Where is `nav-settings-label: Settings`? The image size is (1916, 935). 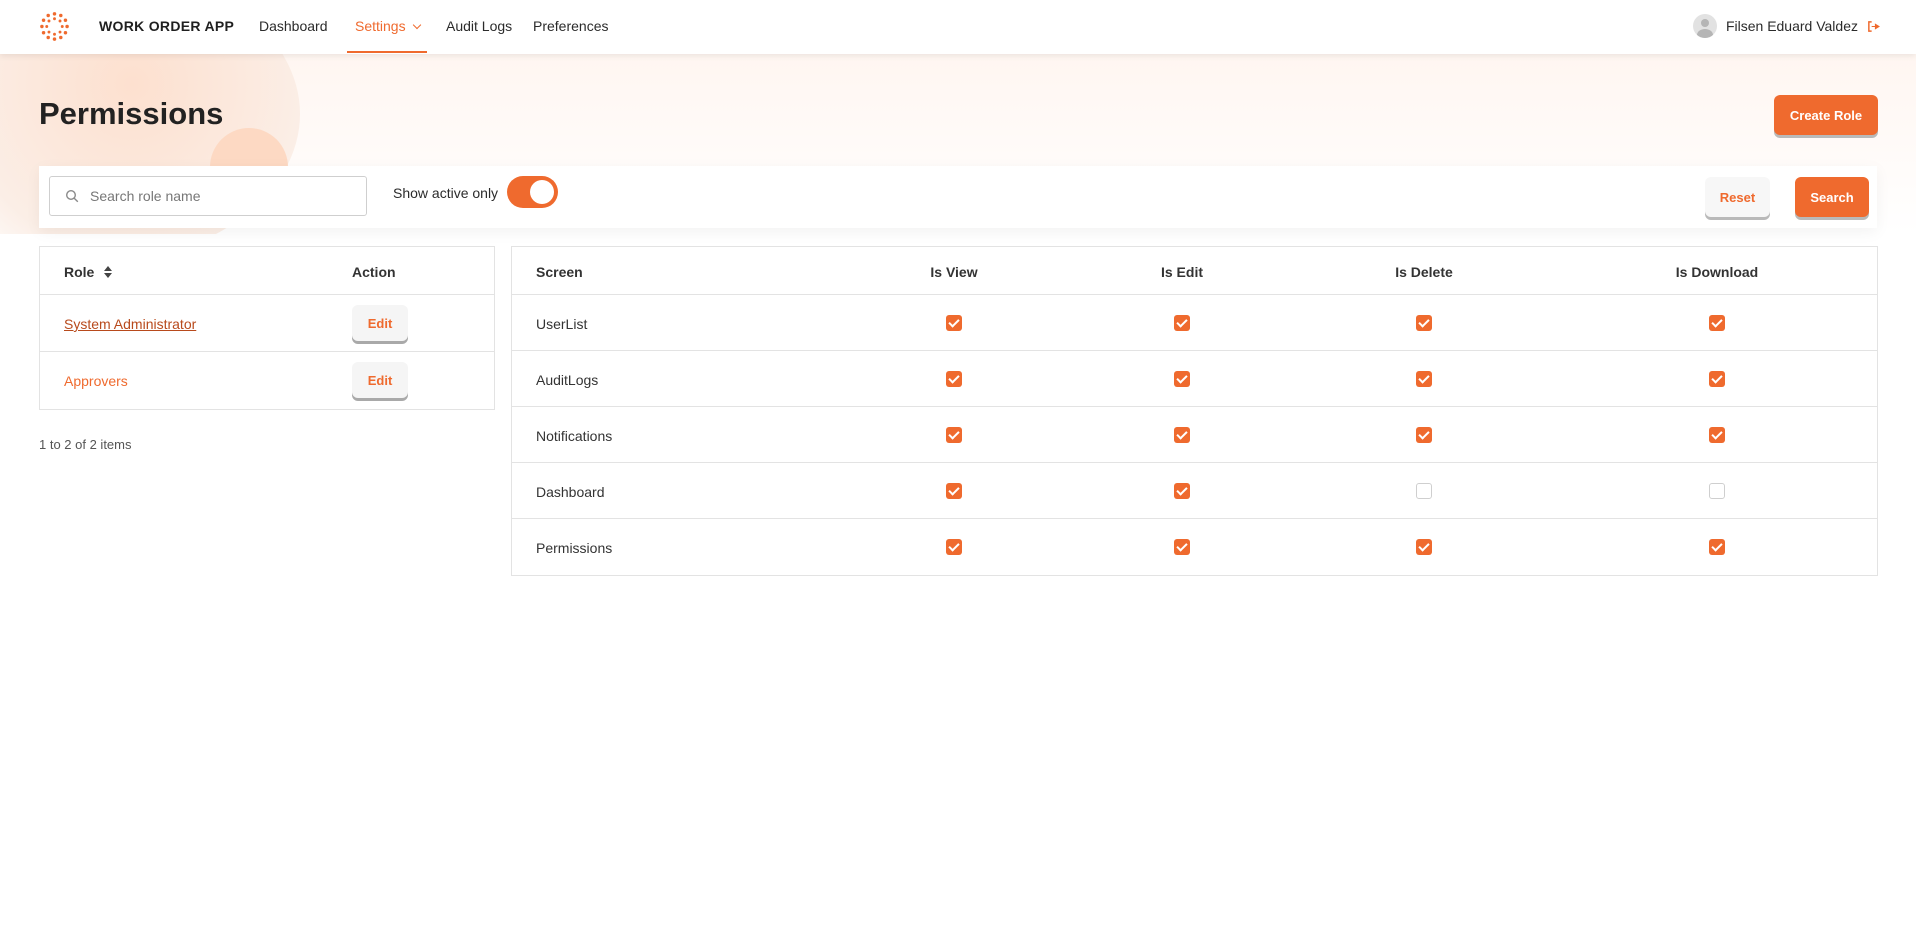 nav-settings-label: Settings is located at coordinates (380, 26).